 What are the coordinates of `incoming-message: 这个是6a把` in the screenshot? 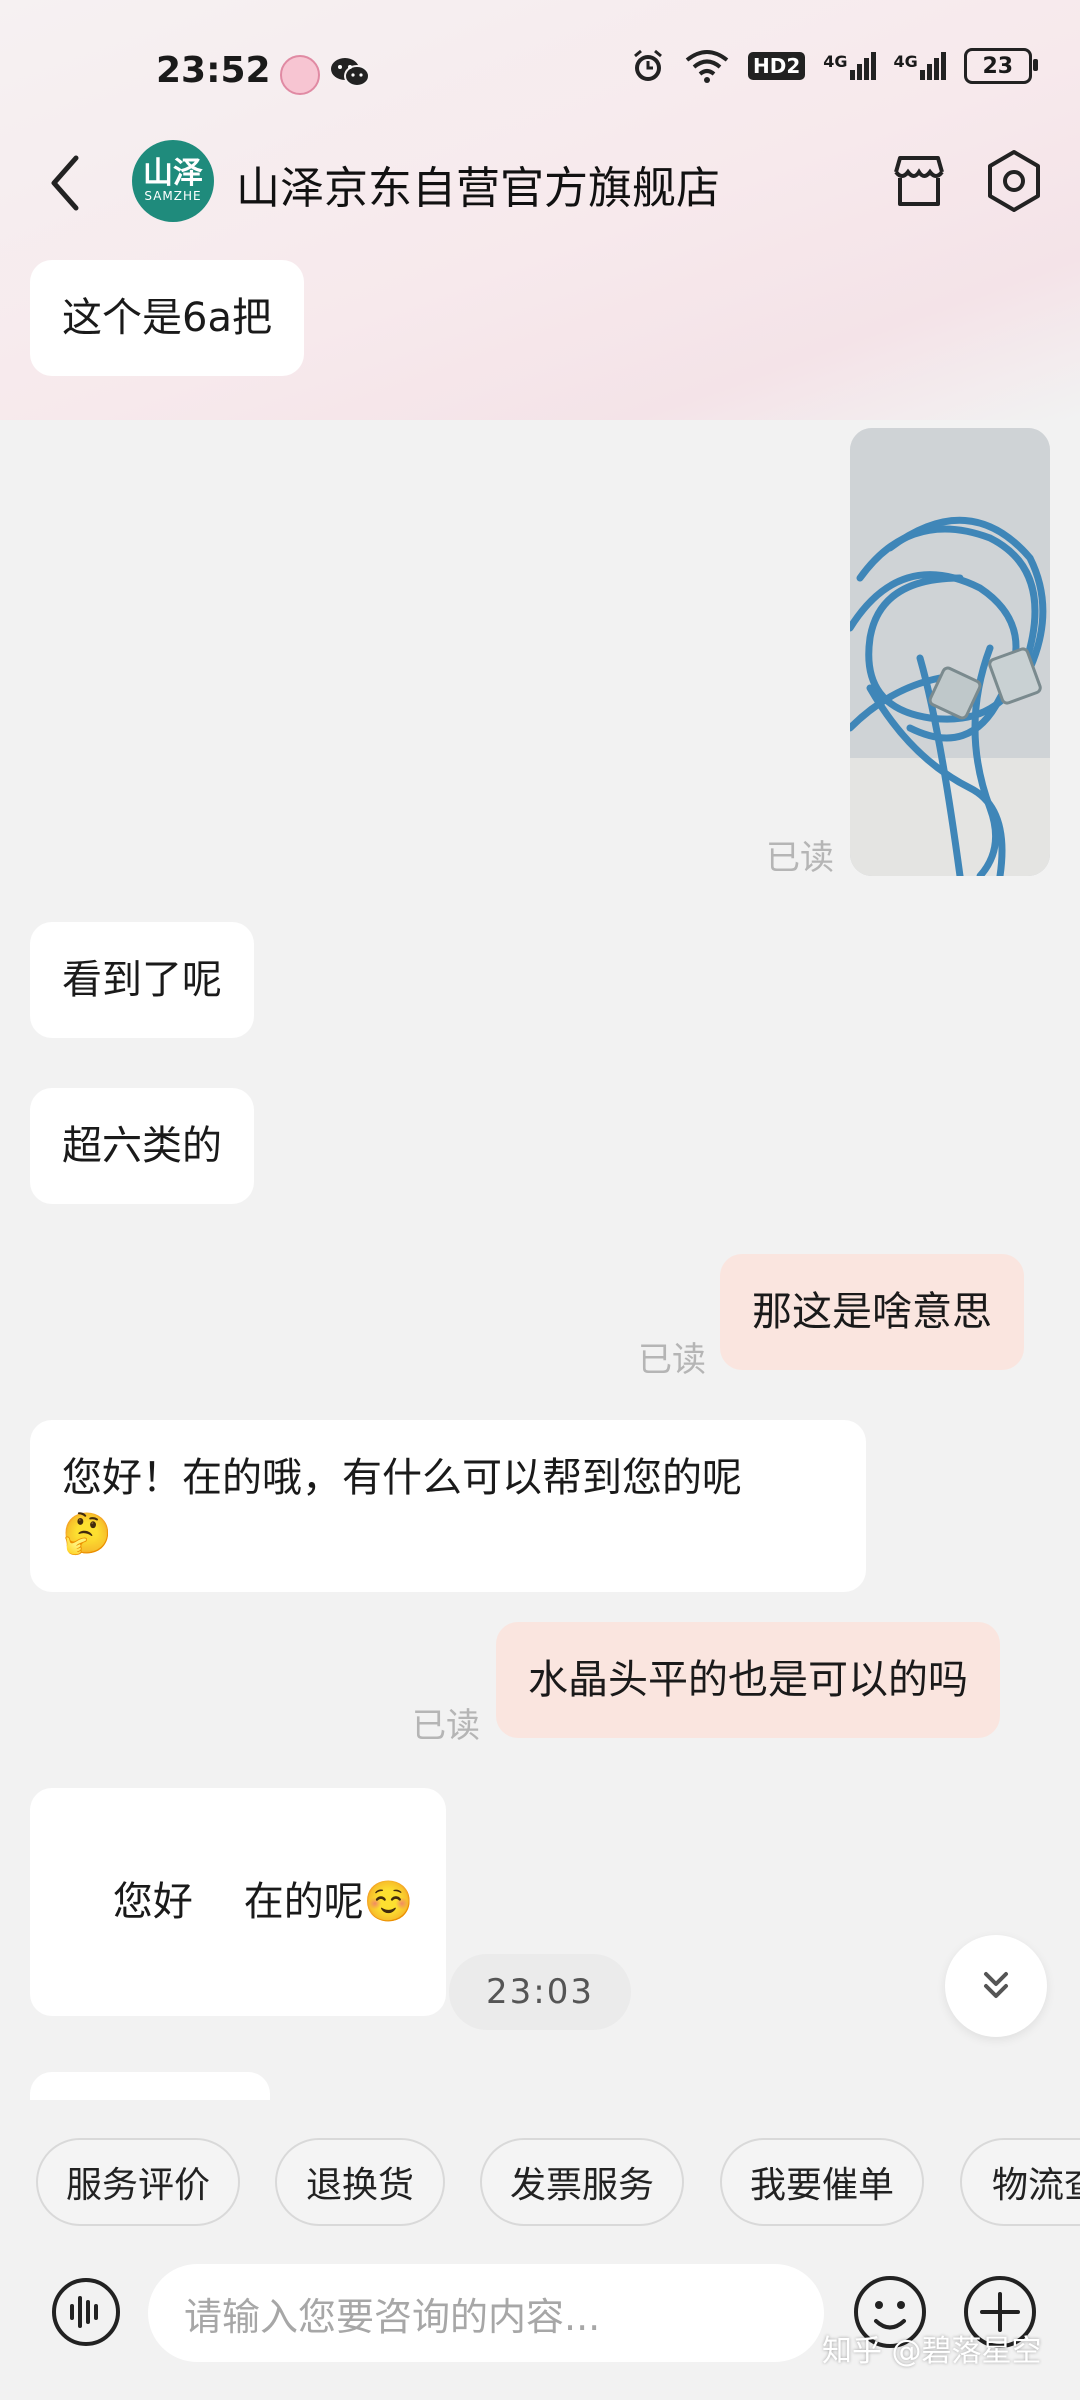 It's located at (167, 318).